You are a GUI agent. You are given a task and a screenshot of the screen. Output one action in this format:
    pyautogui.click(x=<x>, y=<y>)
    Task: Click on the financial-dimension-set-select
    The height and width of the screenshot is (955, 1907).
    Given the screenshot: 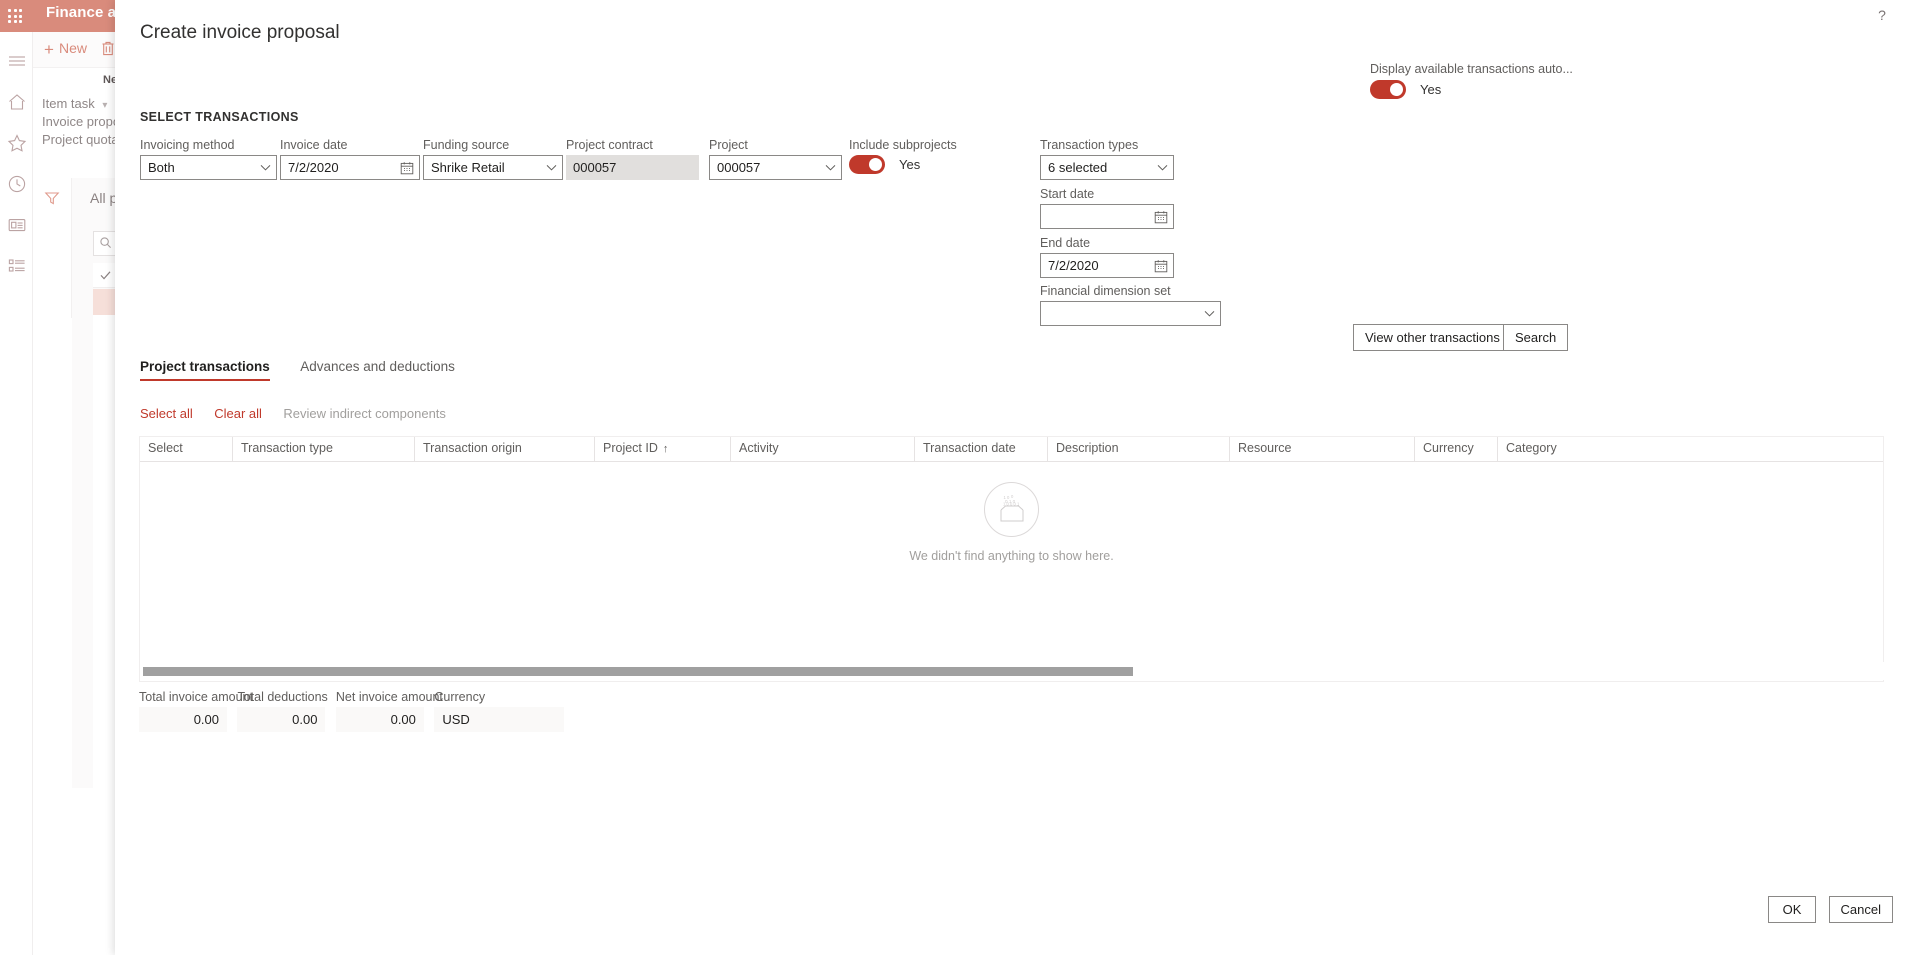 What is the action you would take?
    pyautogui.click(x=1130, y=313)
    